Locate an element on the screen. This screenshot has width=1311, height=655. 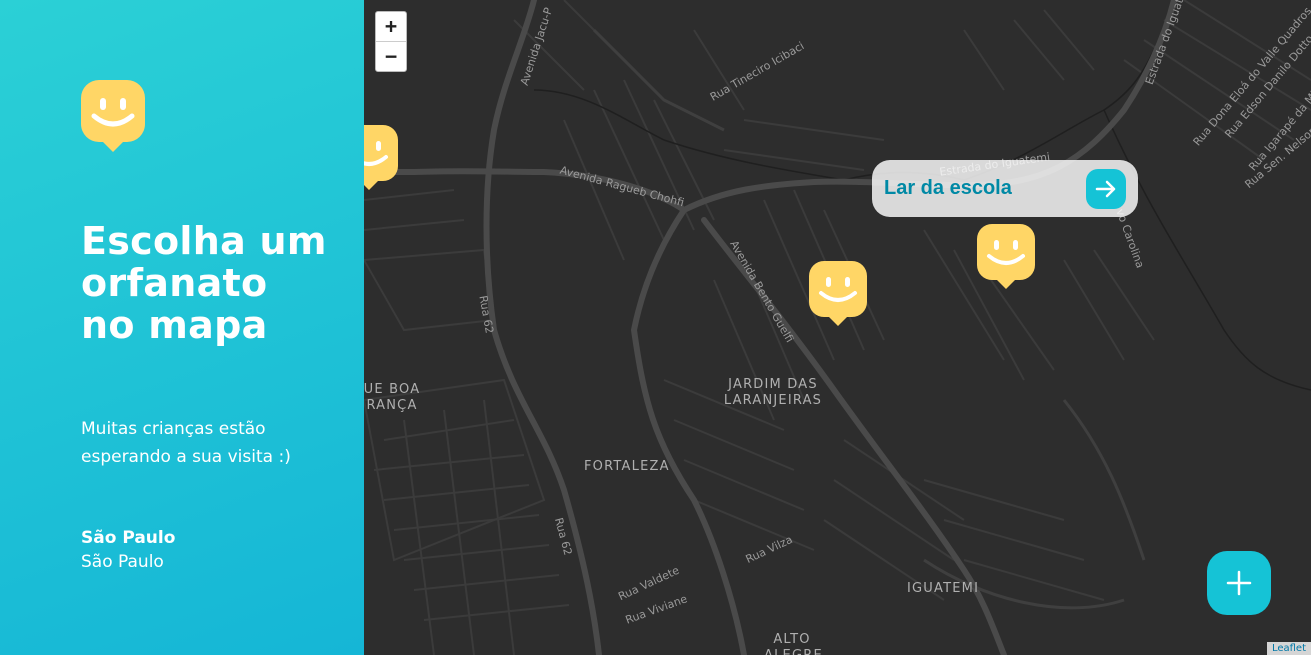
popup-details-button is located at coordinates (1106, 188).